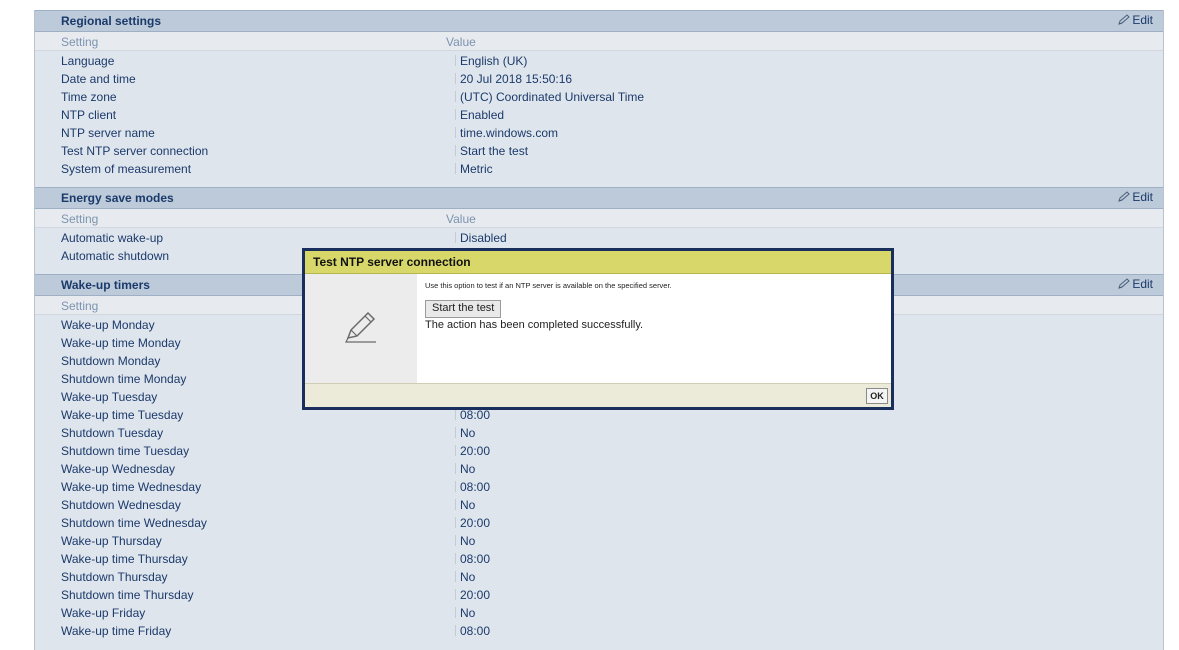  I want to click on setting-label: Time zone, so click(89, 97).